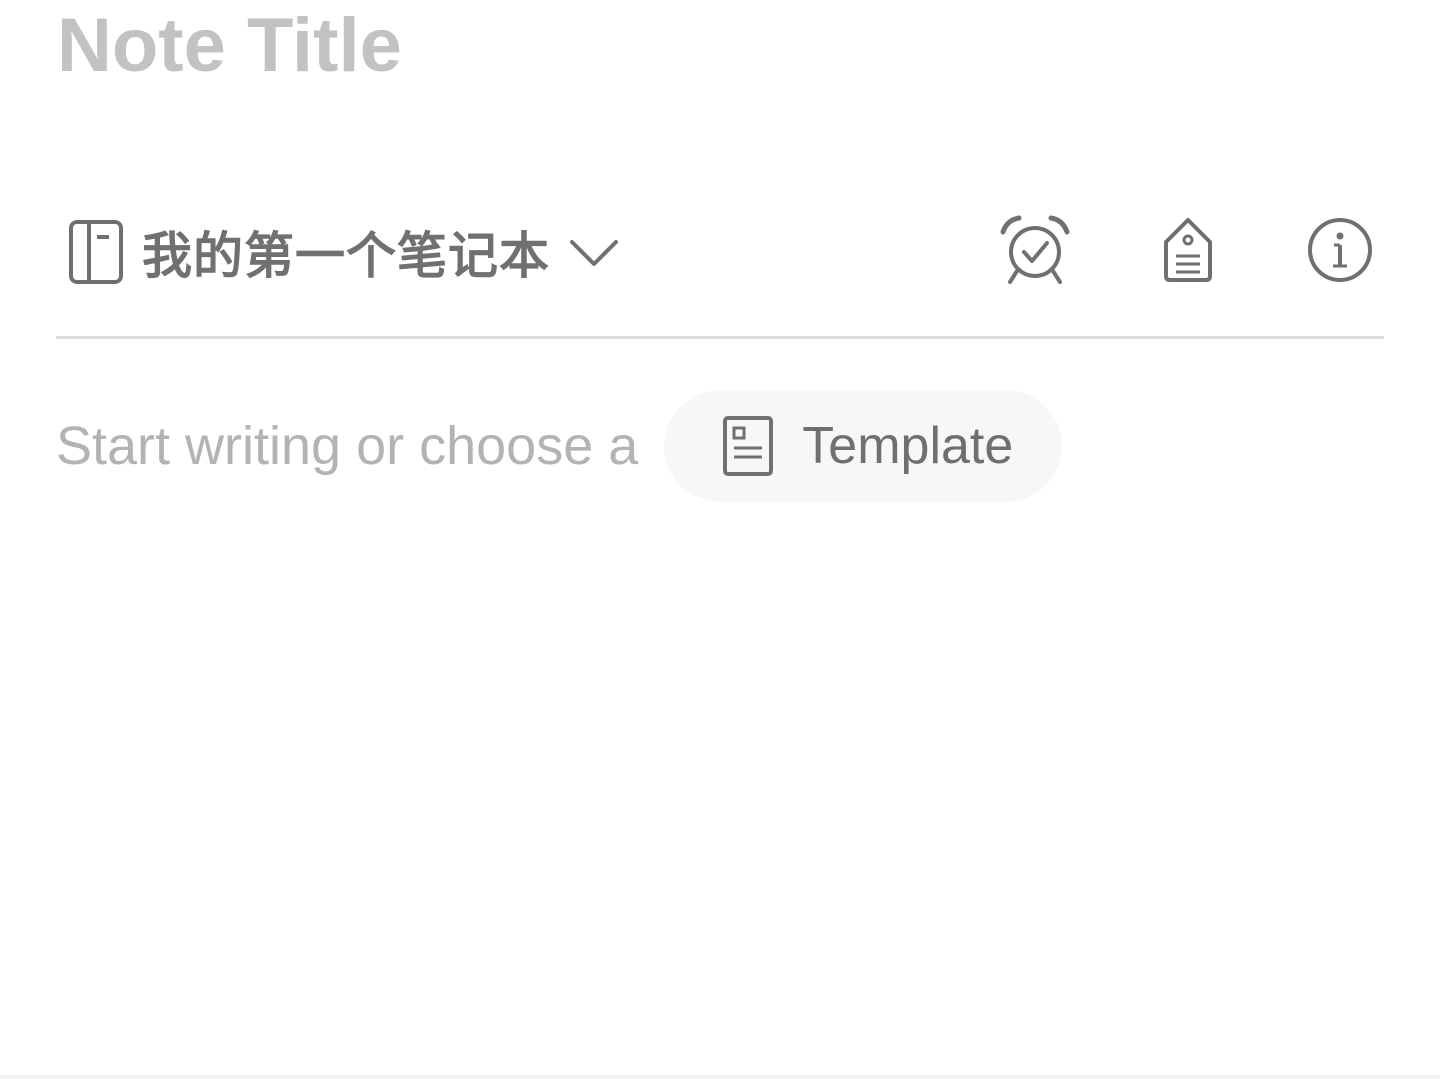  I want to click on notebook-icon, so click(96, 252).